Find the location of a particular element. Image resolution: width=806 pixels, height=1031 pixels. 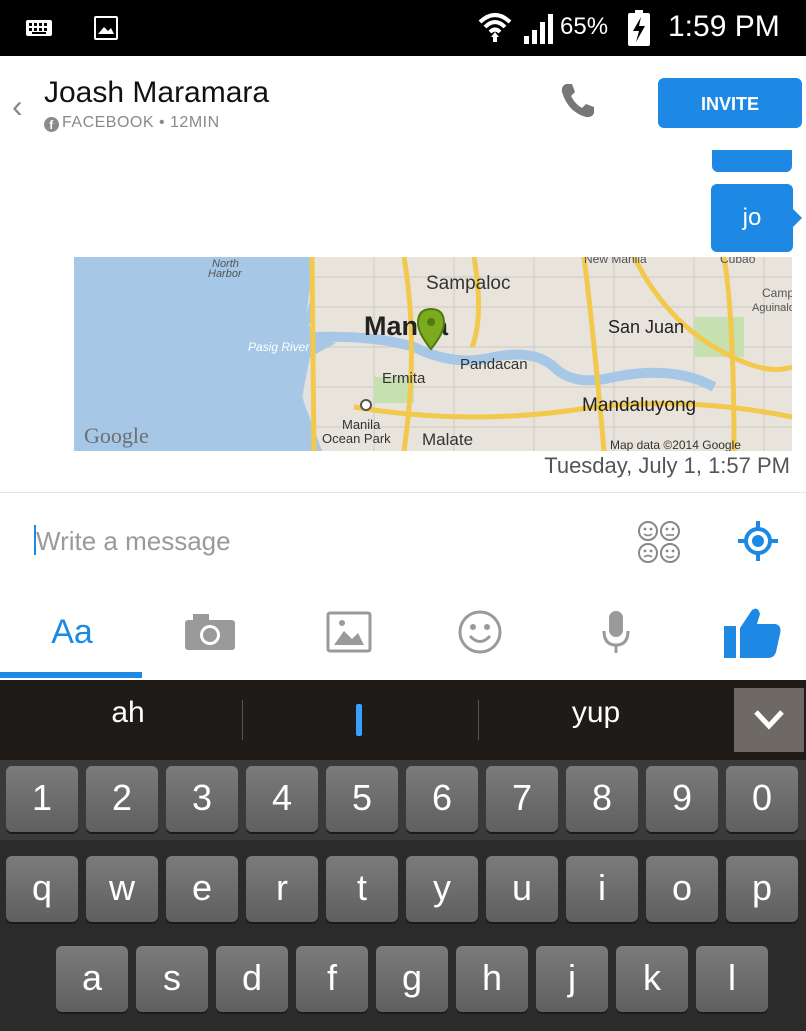

key-3: 3 is located at coordinates (202, 799).